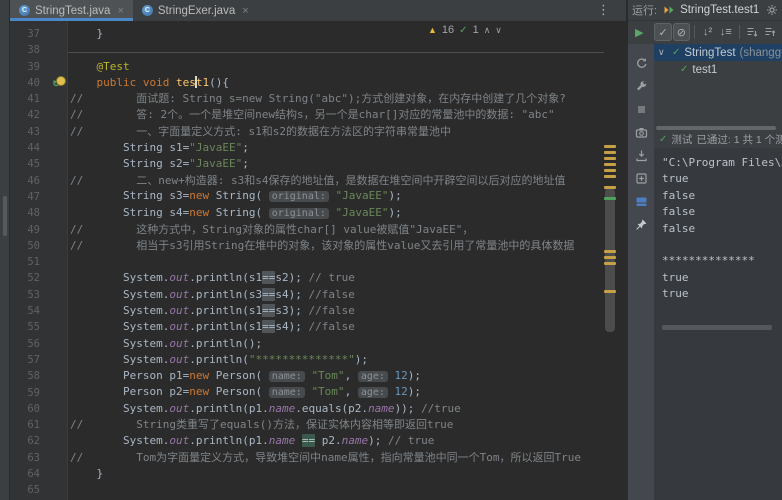 The width and height of the screenshot is (782, 500). Describe the element at coordinates (318, 34) in the screenshot. I see `code-line: 37 }` at that location.